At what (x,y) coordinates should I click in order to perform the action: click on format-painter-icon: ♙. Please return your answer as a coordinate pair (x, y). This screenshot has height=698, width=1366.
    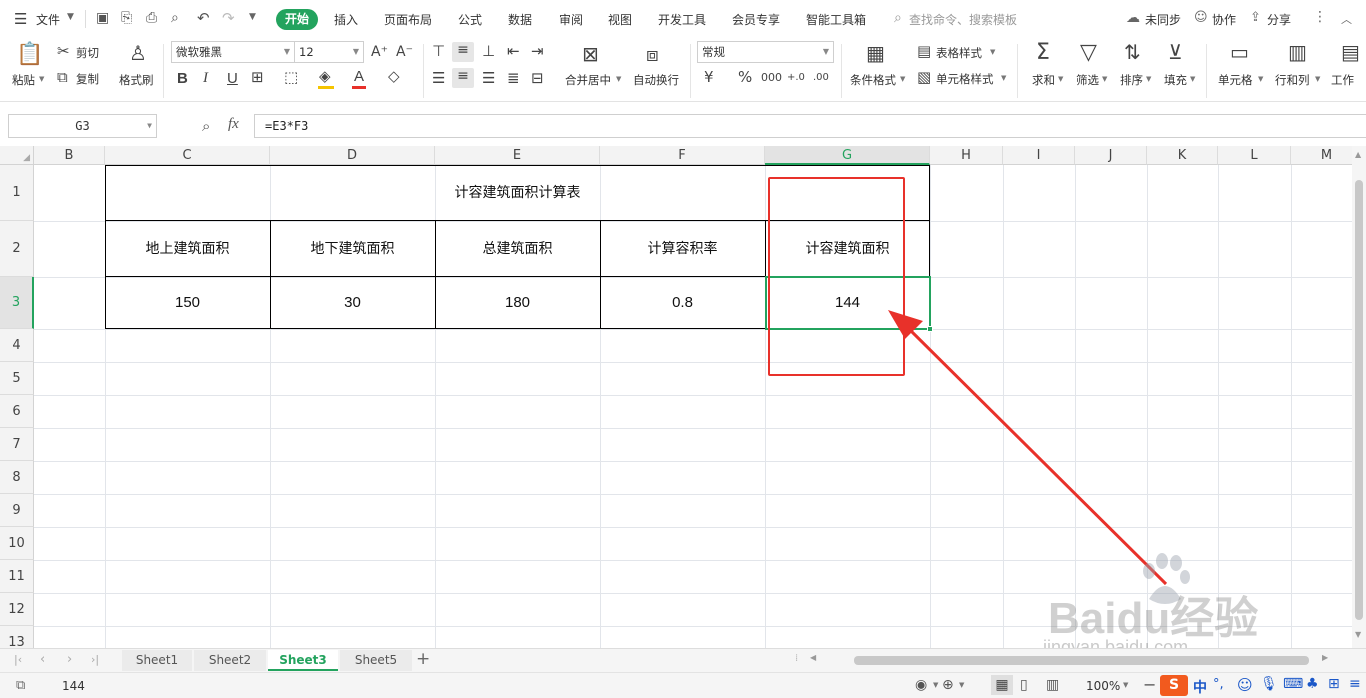
    Looking at the image, I should click on (138, 53).